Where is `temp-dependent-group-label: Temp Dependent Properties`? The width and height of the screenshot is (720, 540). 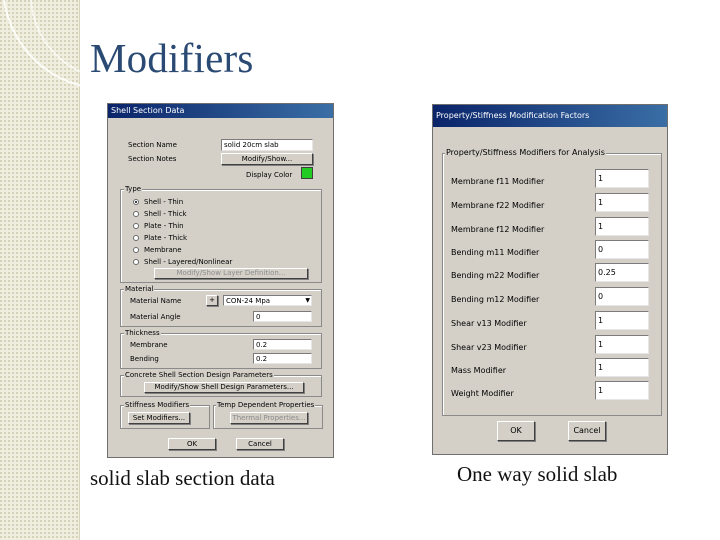 temp-dependent-group-label: Temp Dependent Properties is located at coordinates (266, 405).